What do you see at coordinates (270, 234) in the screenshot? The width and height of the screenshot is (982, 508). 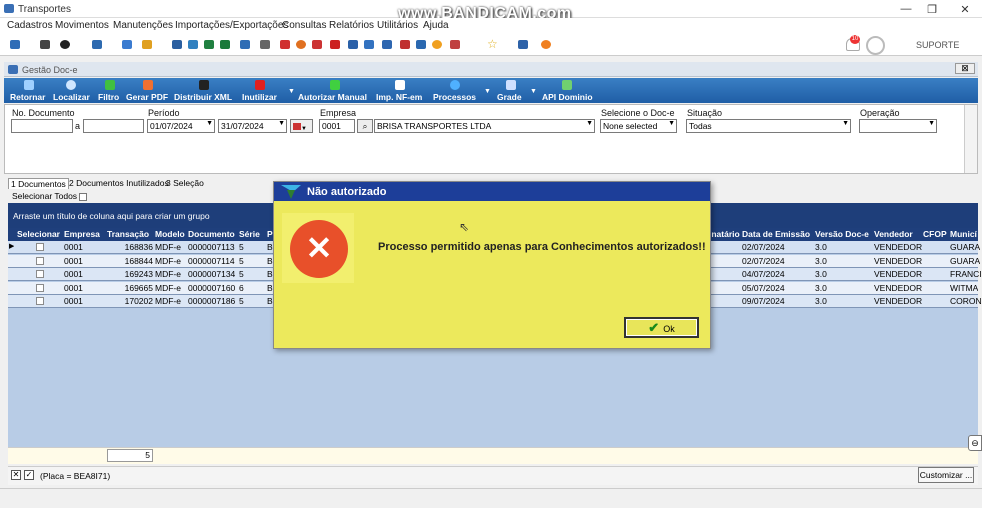 I see `col-p: P` at bounding box center [270, 234].